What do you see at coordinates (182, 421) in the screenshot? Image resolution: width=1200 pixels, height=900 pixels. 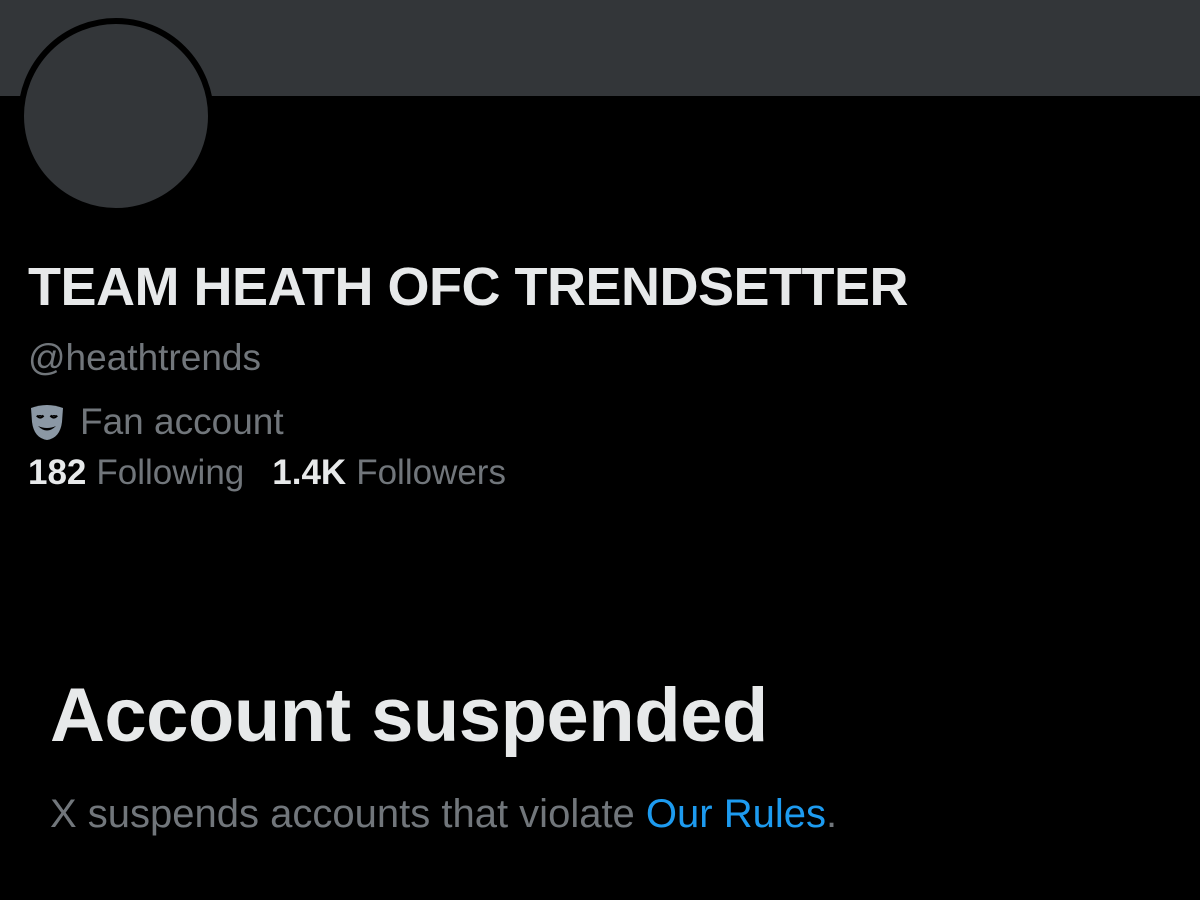 I see `category-label: Fan account` at bounding box center [182, 421].